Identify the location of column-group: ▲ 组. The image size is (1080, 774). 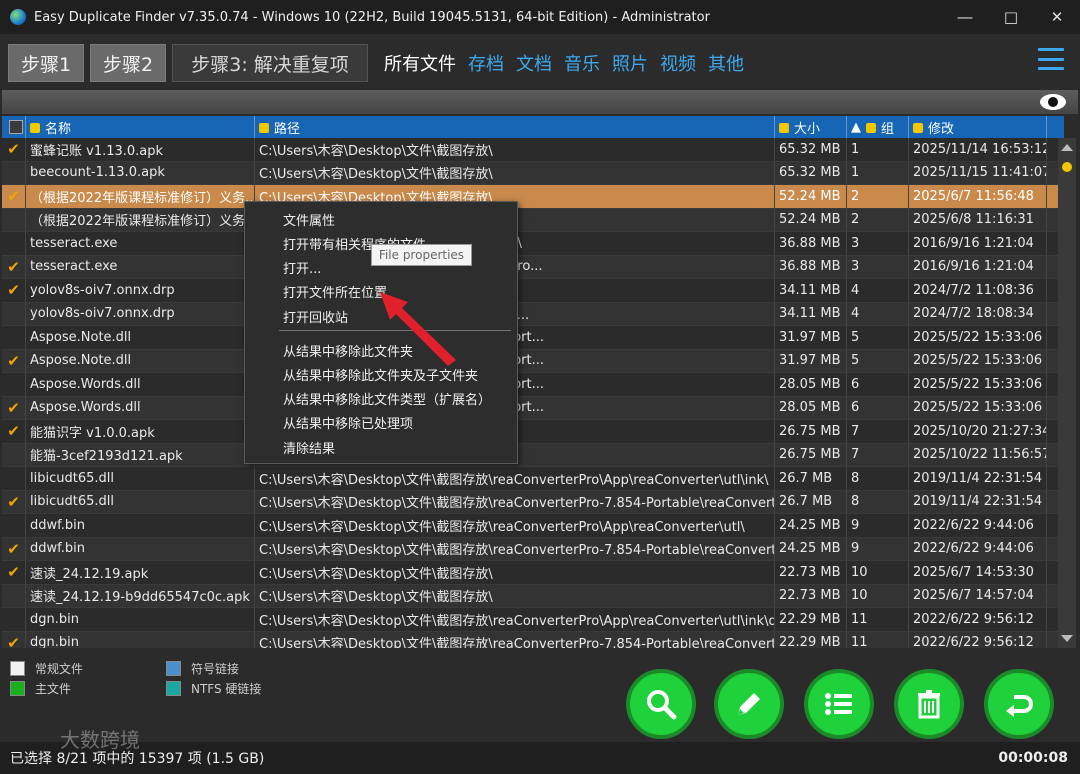
(878, 127).